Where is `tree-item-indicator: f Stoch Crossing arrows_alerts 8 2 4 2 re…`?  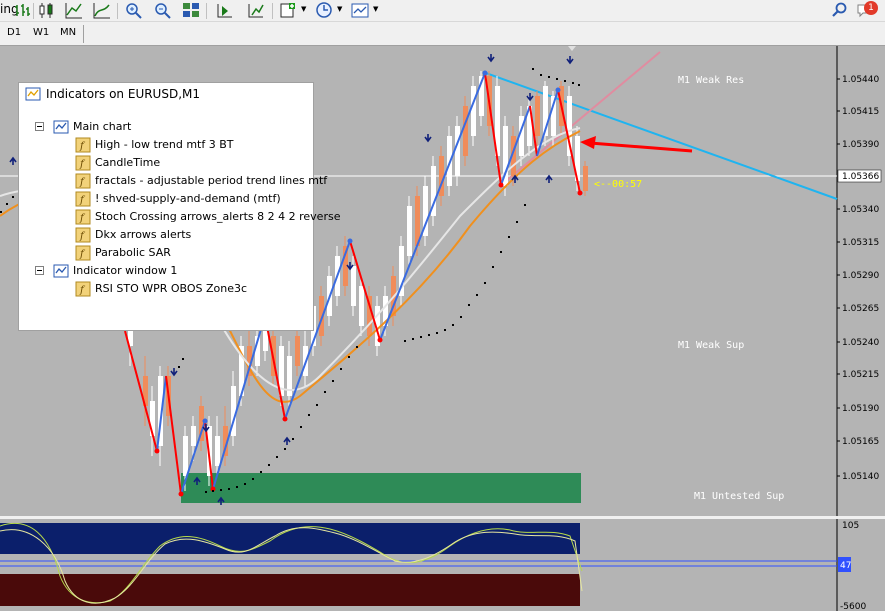 tree-item-indicator: f Stoch Crossing arrows_alerts 8 2 4 2 re… is located at coordinates (179, 217).